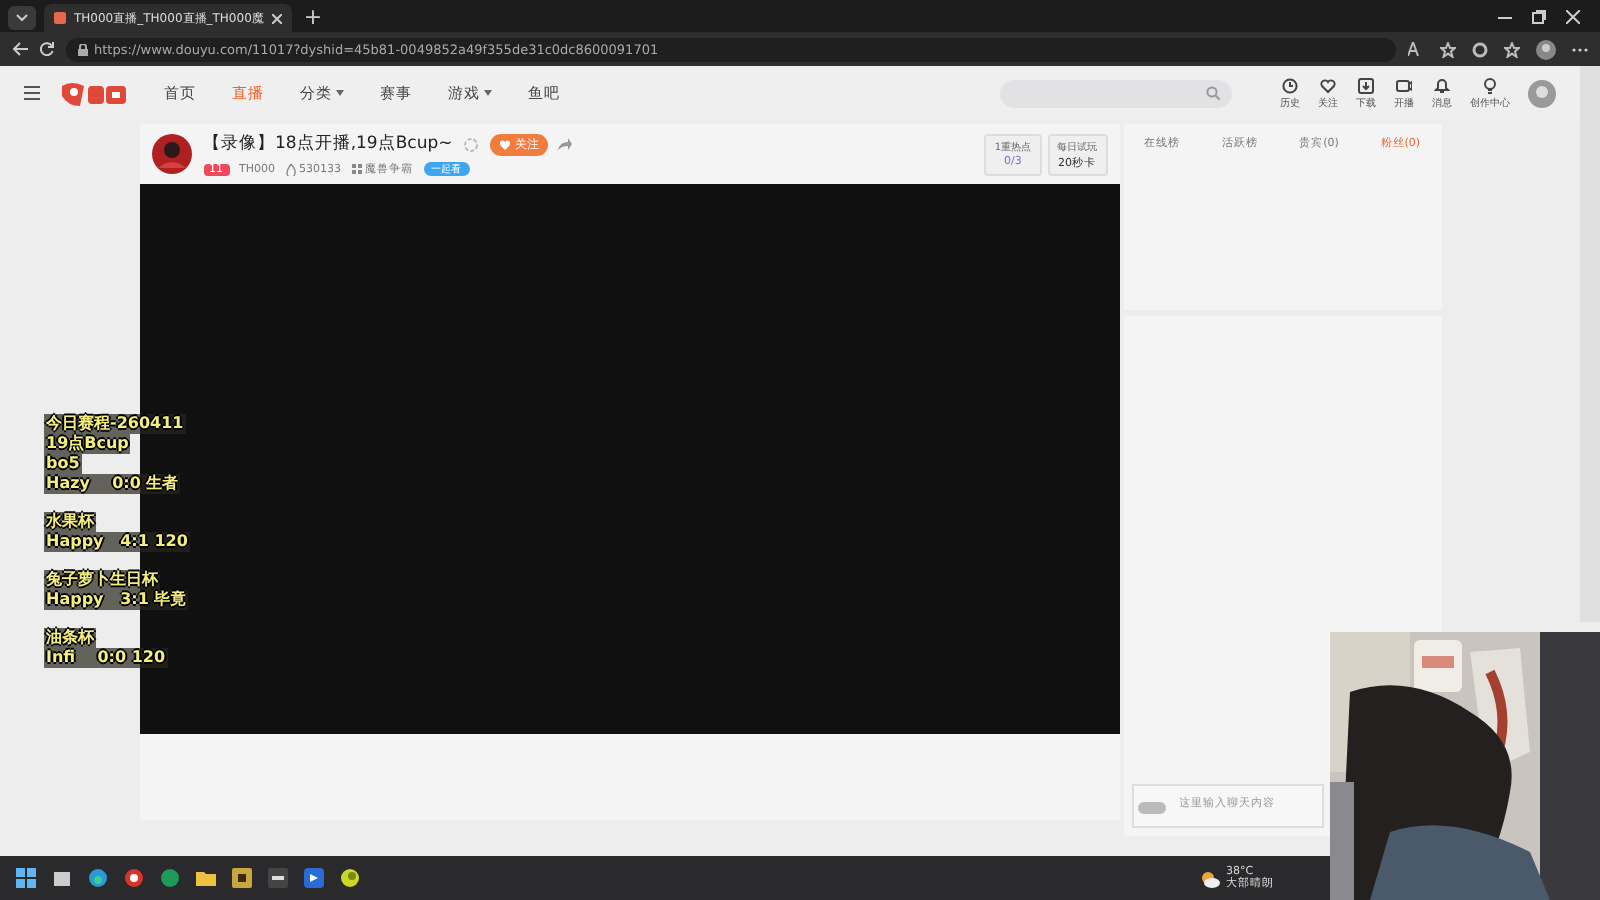  What do you see at coordinates (32, 93) in the screenshot?
I see `menu-icon` at bounding box center [32, 93].